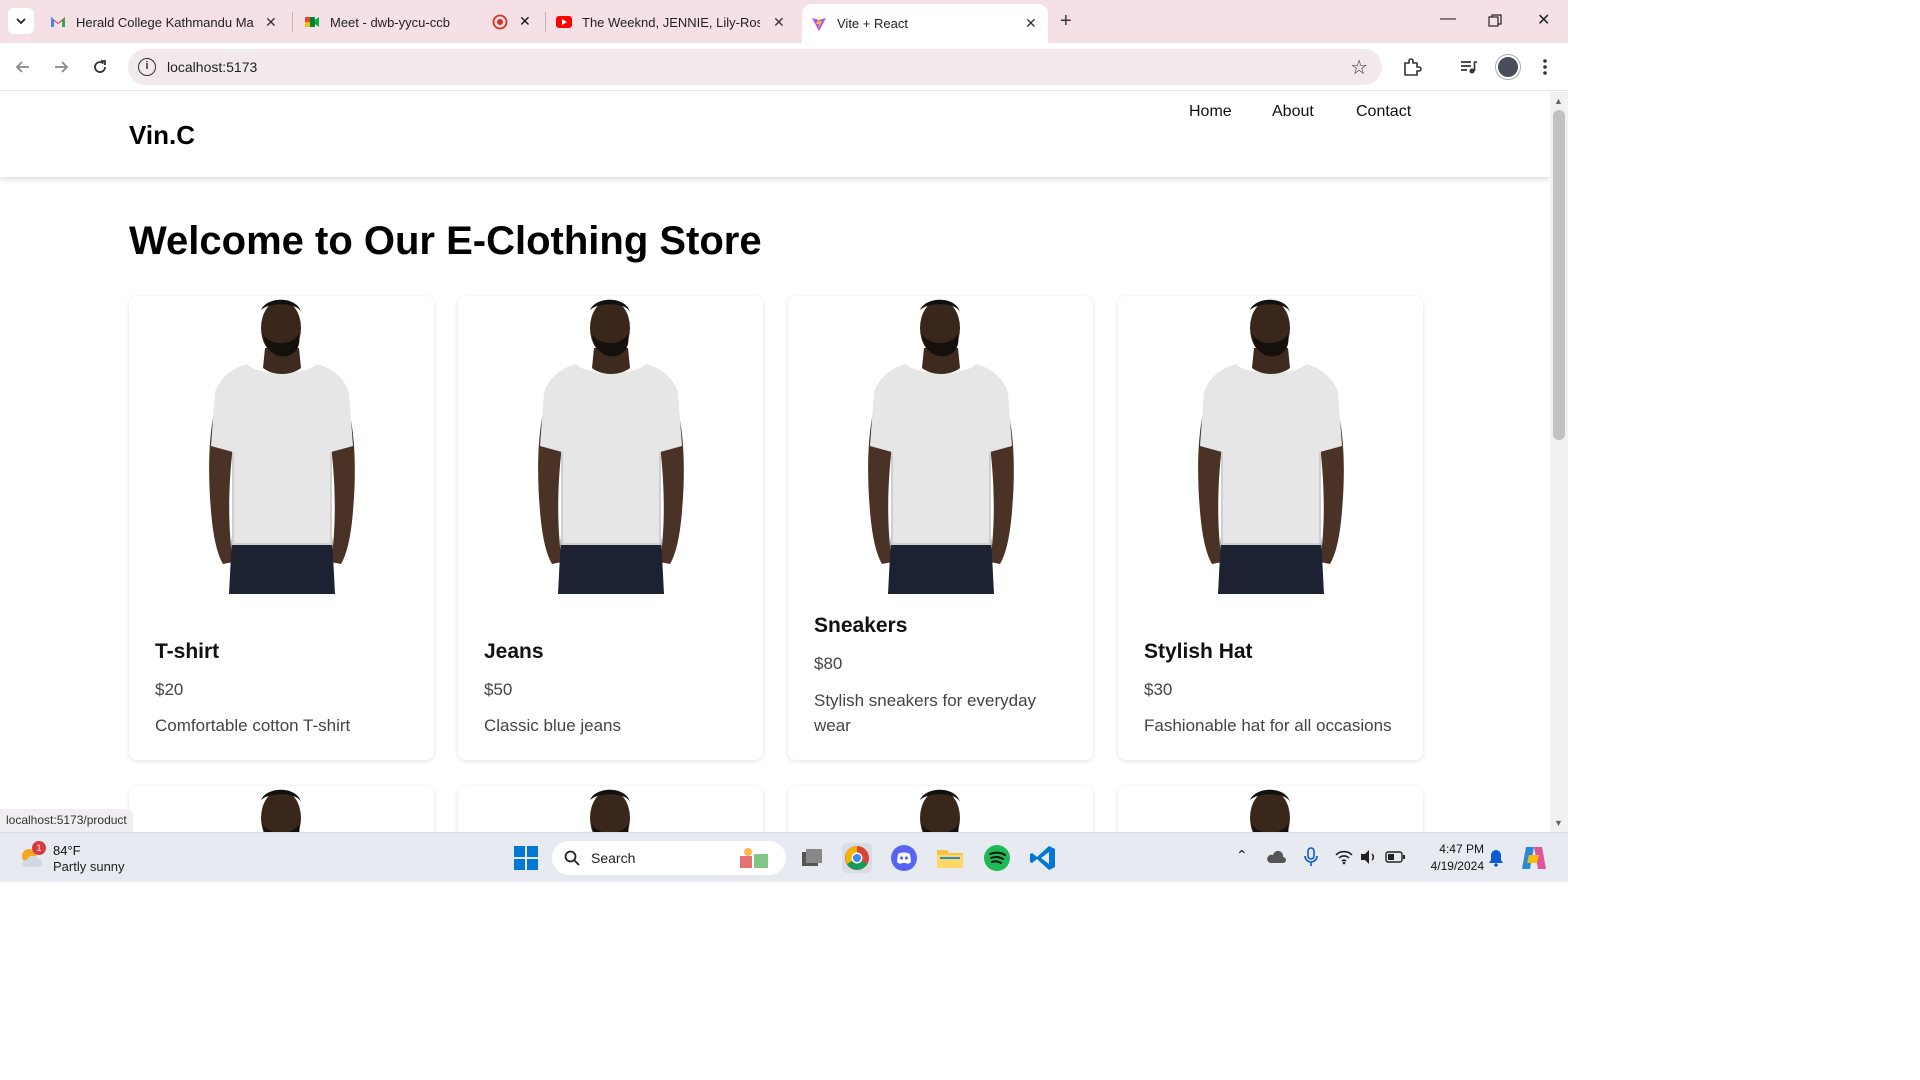 The width and height of the screenshot is (1920, 1080). I want to click on chrome-icon, so click(857, 858).